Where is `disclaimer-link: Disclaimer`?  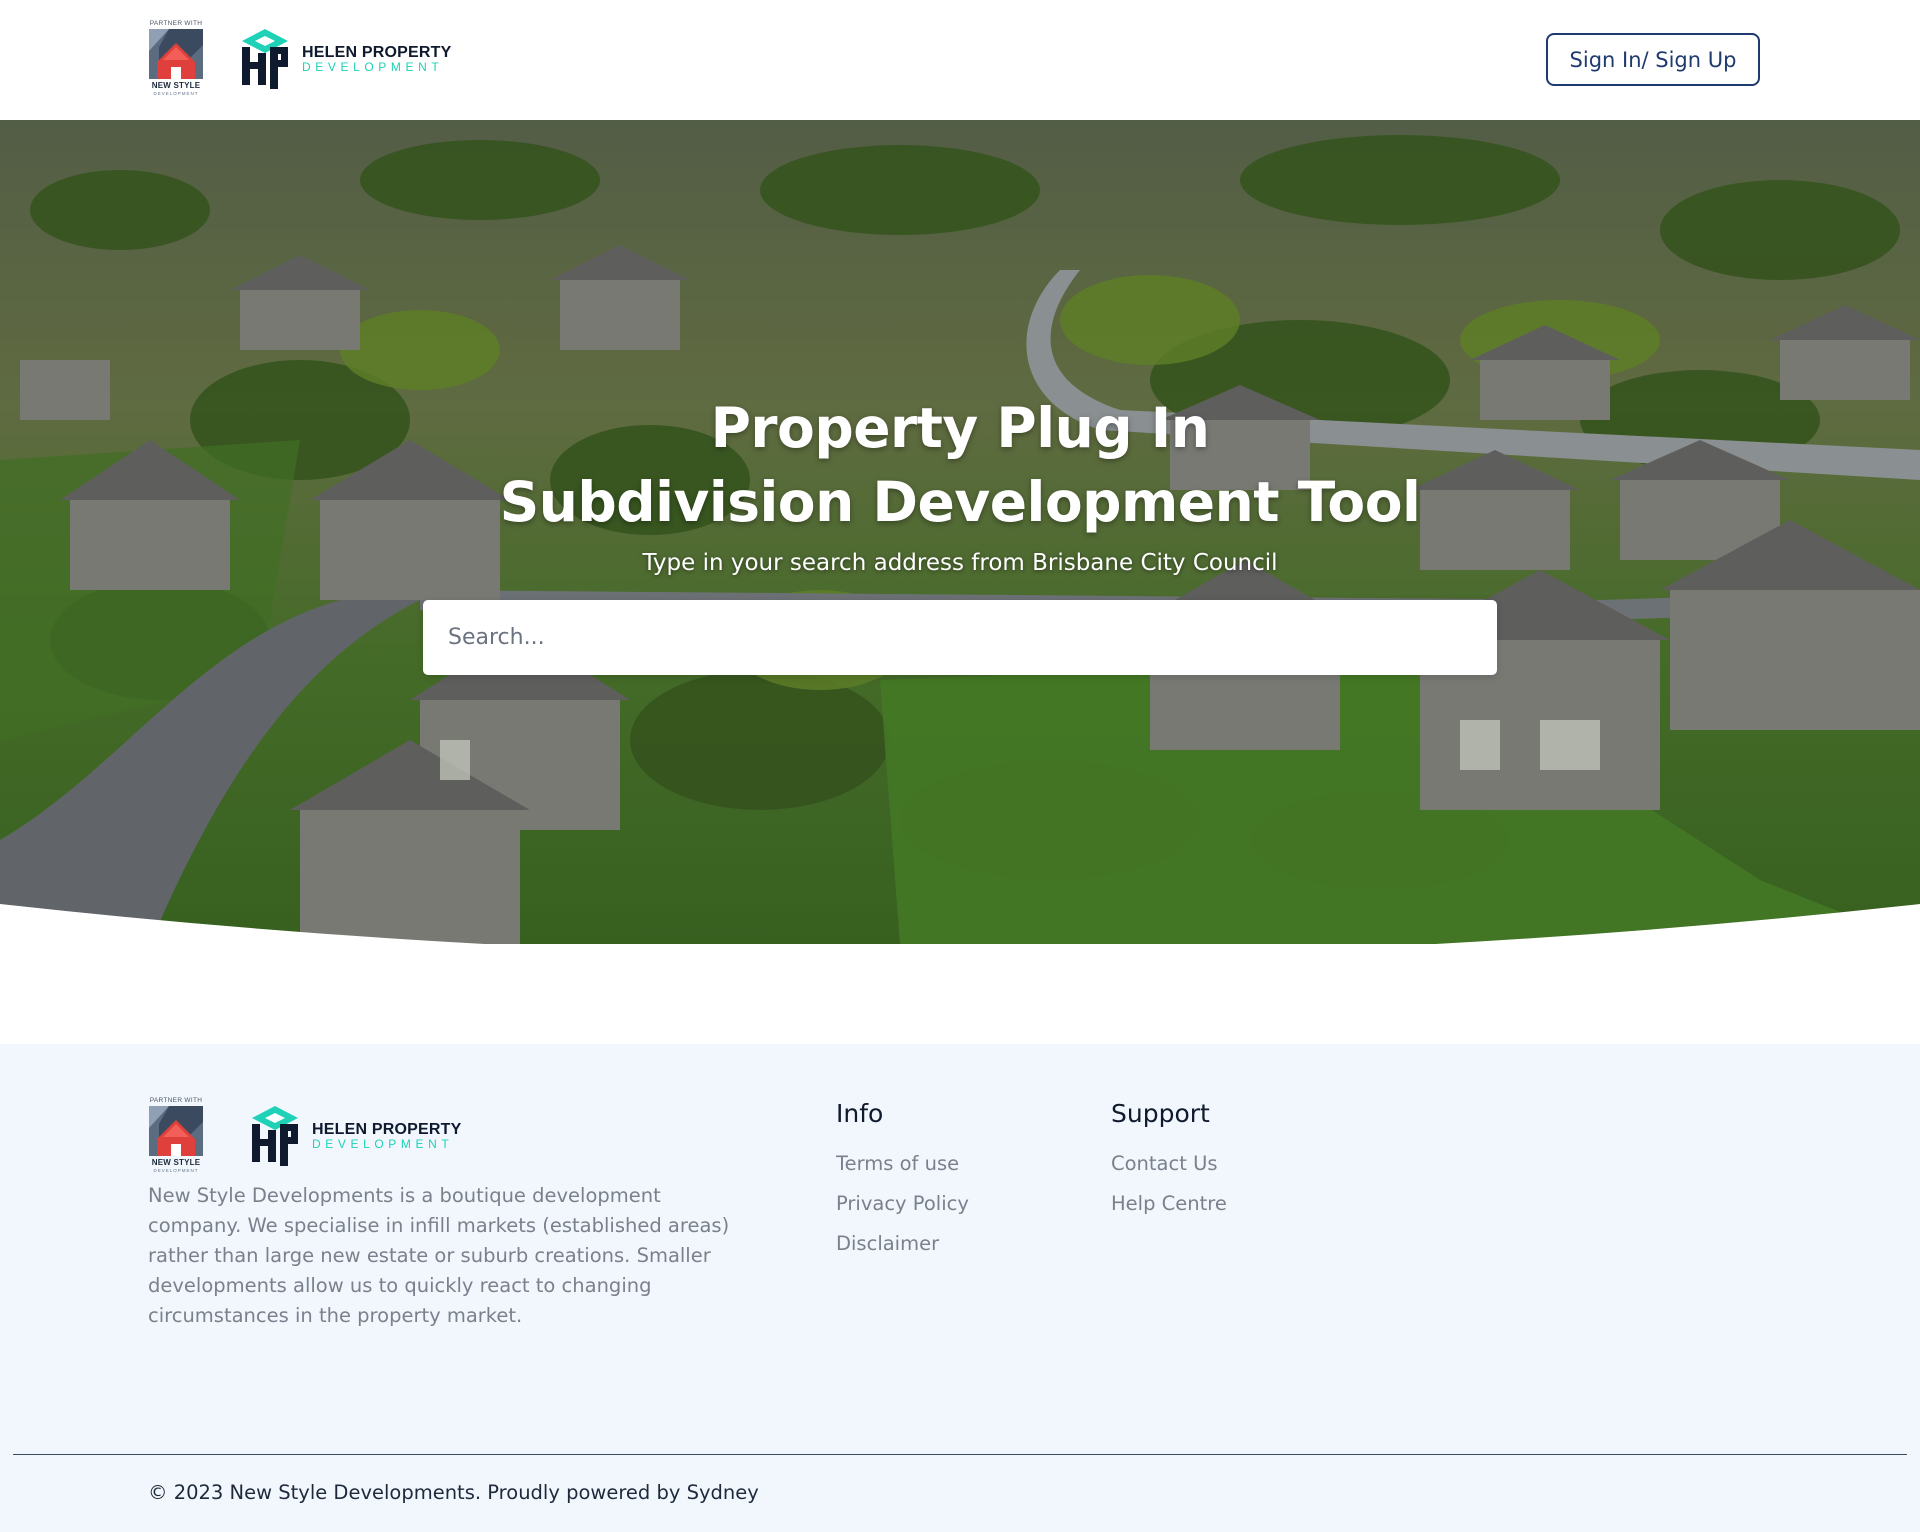 disclaimer-link: Disclaimer is located at coordinates (902, 1243).